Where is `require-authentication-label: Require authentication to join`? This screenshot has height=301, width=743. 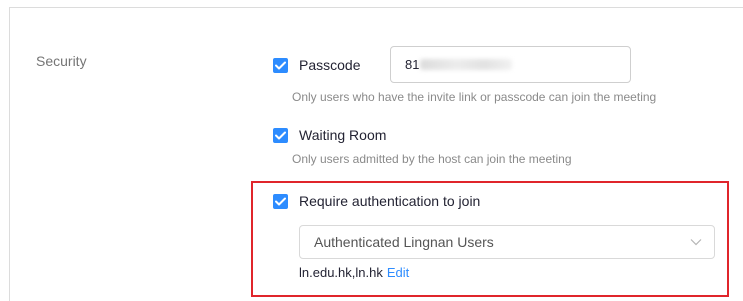
require-authentication-label: Require authentication to join is located at coordinates (390, 201).